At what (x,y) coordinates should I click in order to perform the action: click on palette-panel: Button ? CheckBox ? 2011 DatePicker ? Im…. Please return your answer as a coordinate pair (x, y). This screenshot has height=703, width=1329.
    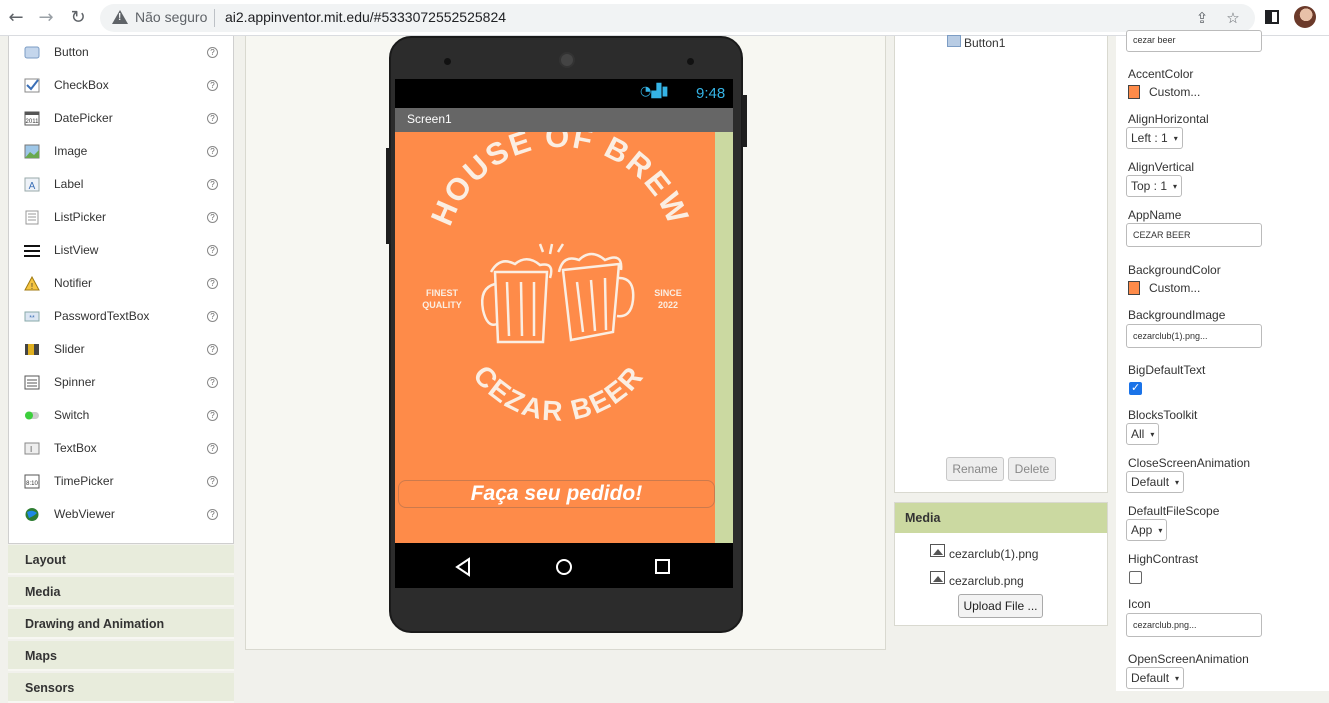
    Looking at the image, I should click on (121, 290).